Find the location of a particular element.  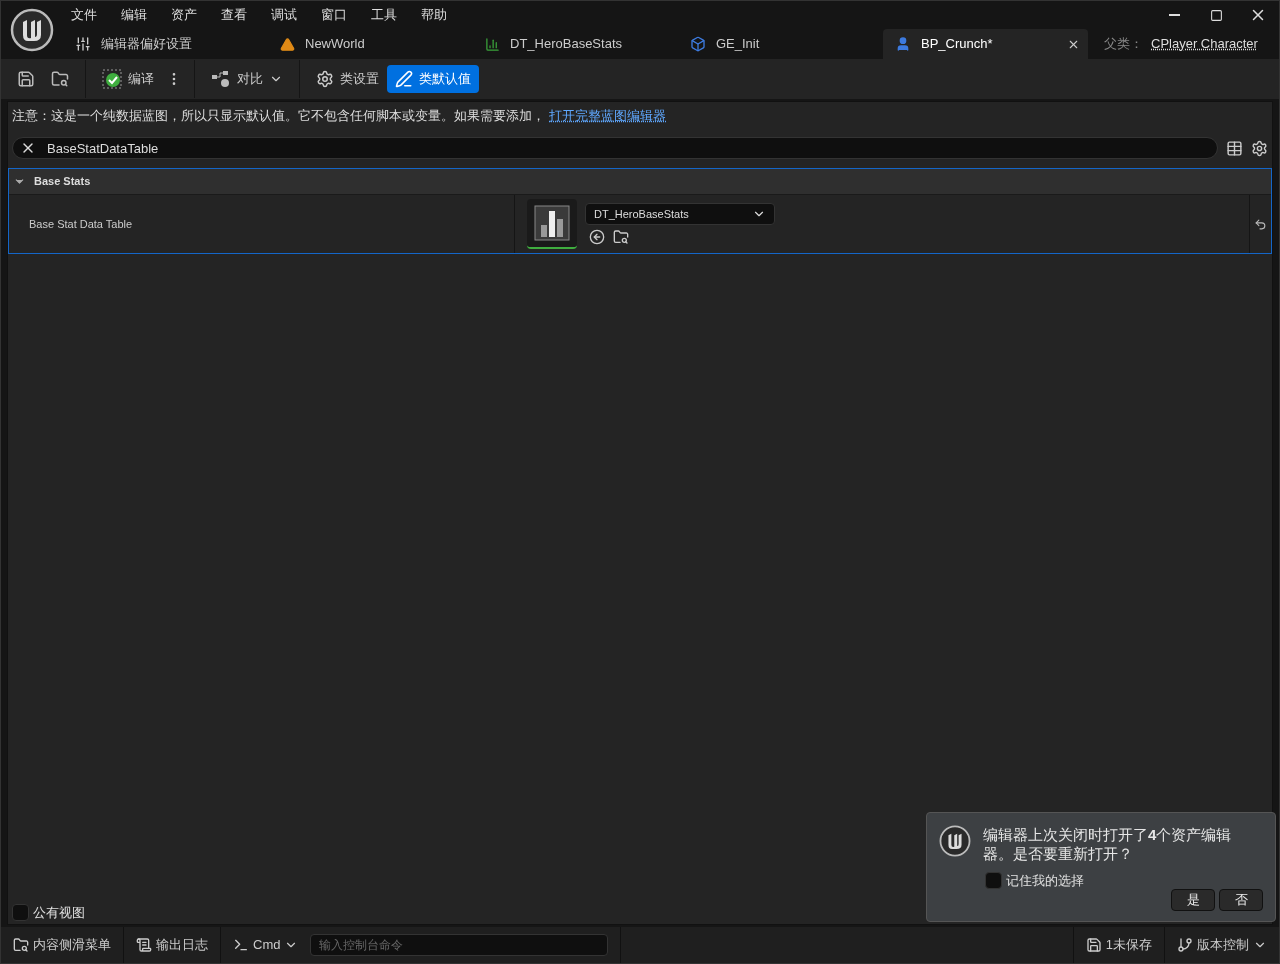

class-settings-button: 类设置 is located at coordinates (347, 79).